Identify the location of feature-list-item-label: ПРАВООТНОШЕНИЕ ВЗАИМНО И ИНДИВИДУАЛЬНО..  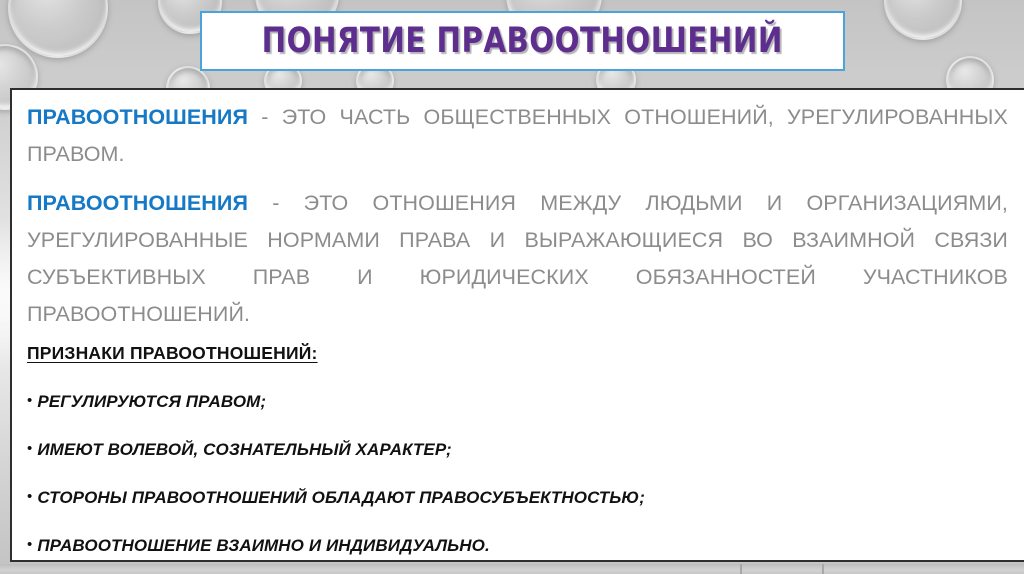
(263, 545).